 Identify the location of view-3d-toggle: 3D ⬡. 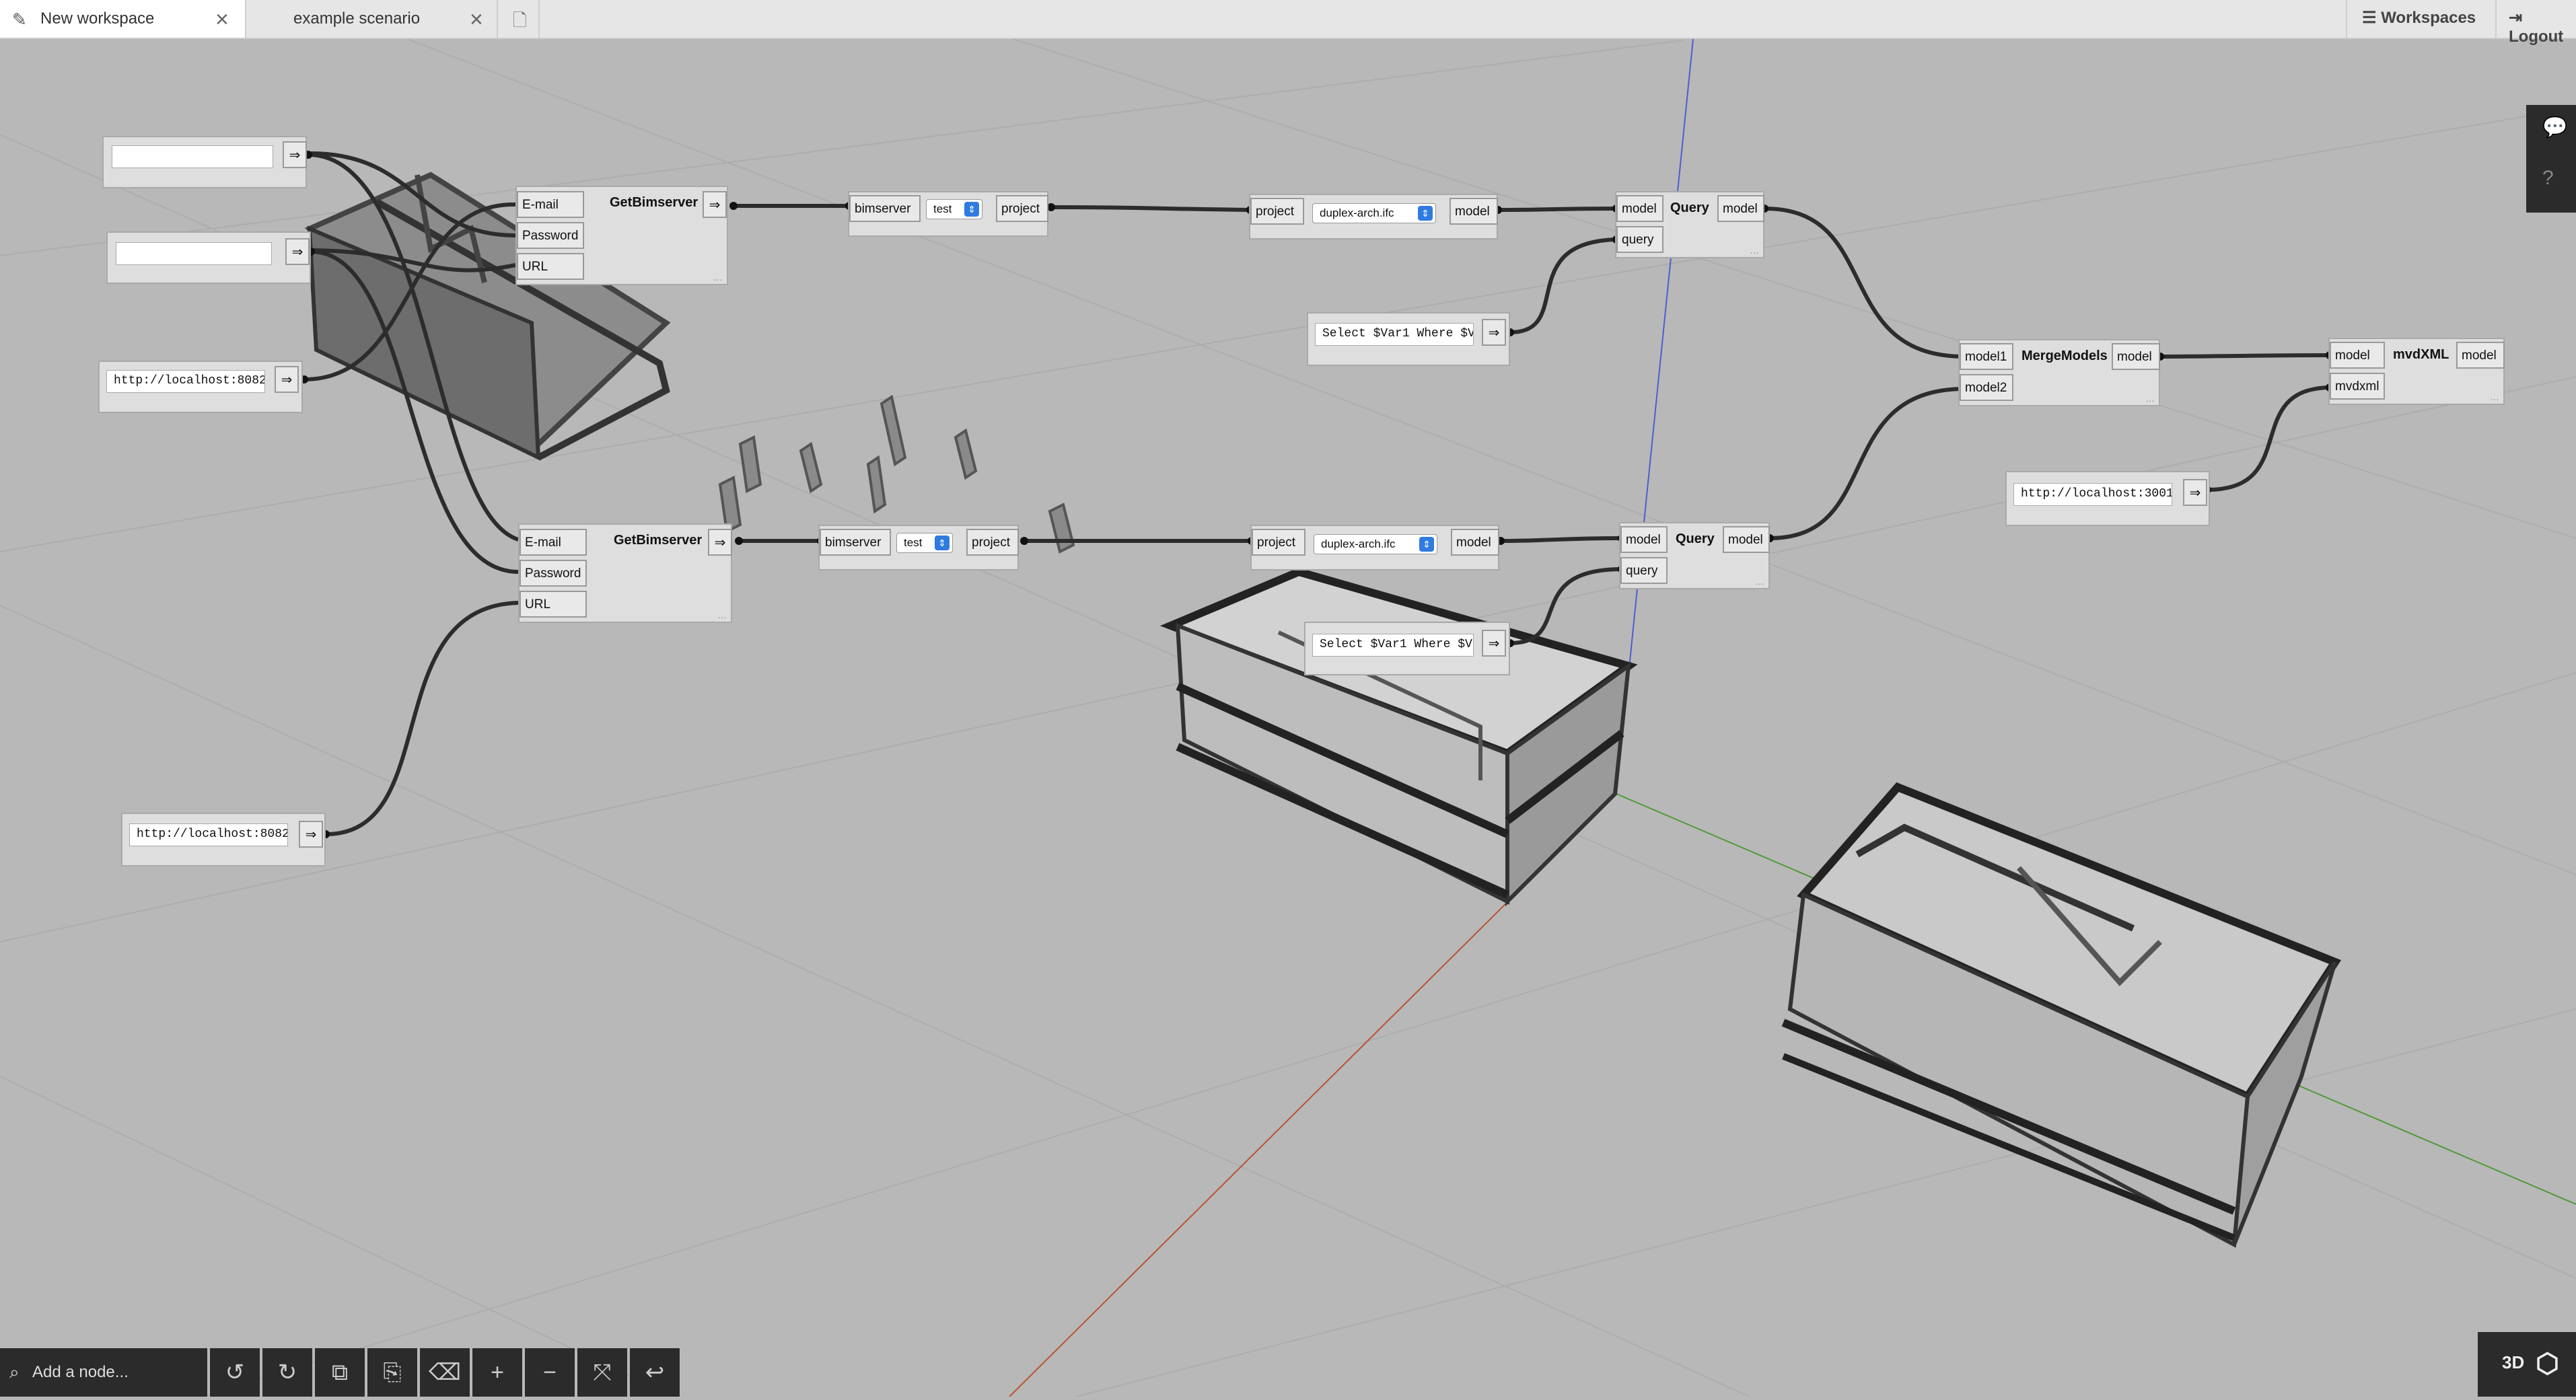
(2527, 1364).